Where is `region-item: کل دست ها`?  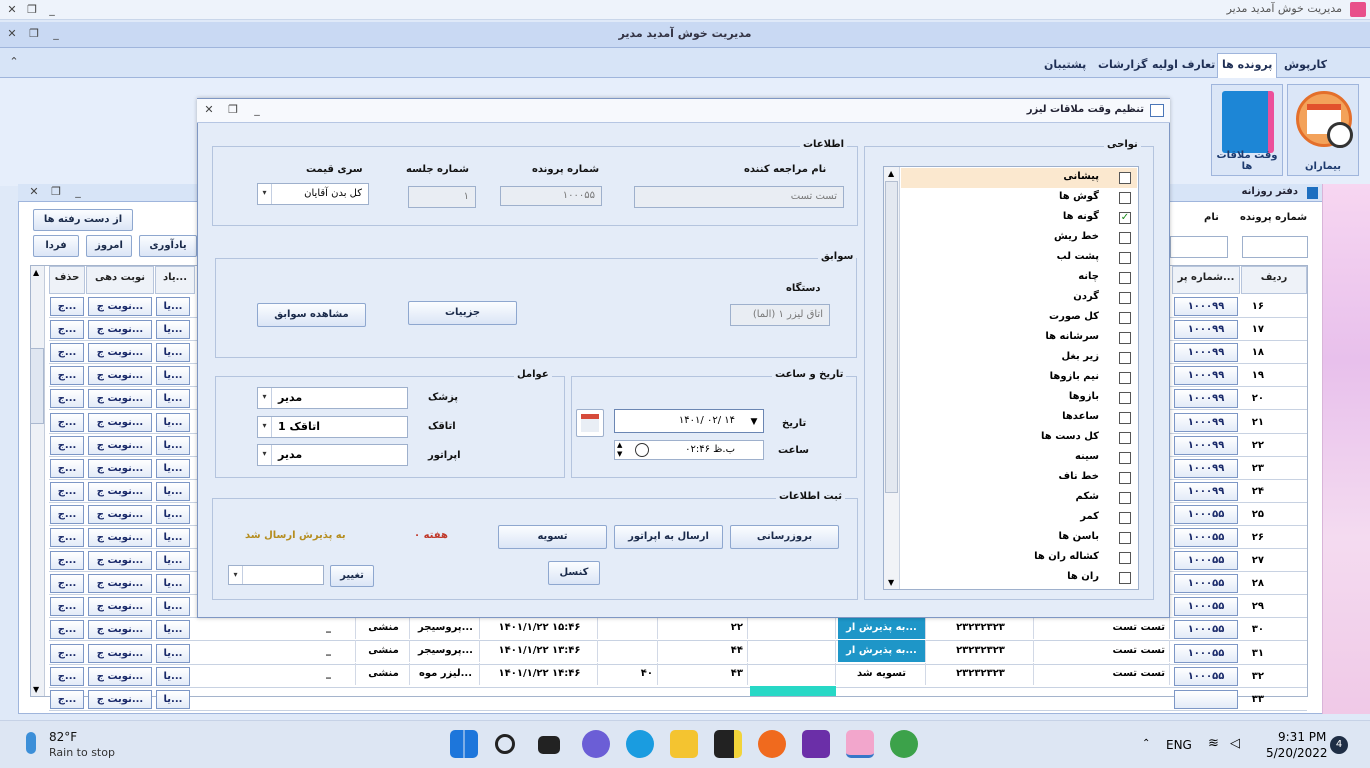 region-item: کل دست ها is located at coordinates (1019, 438).